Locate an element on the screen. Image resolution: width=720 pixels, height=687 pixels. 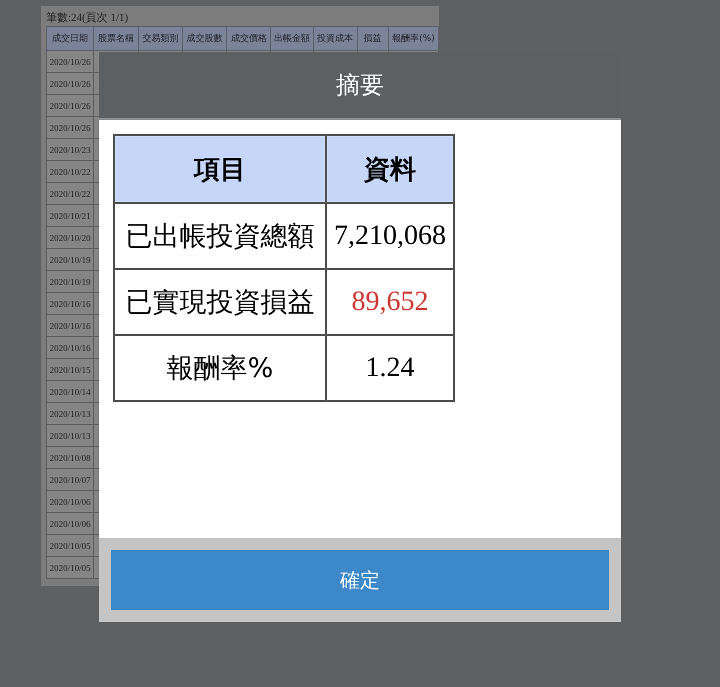
dialog-title: 摘要 is located at coordinates (360, 85).